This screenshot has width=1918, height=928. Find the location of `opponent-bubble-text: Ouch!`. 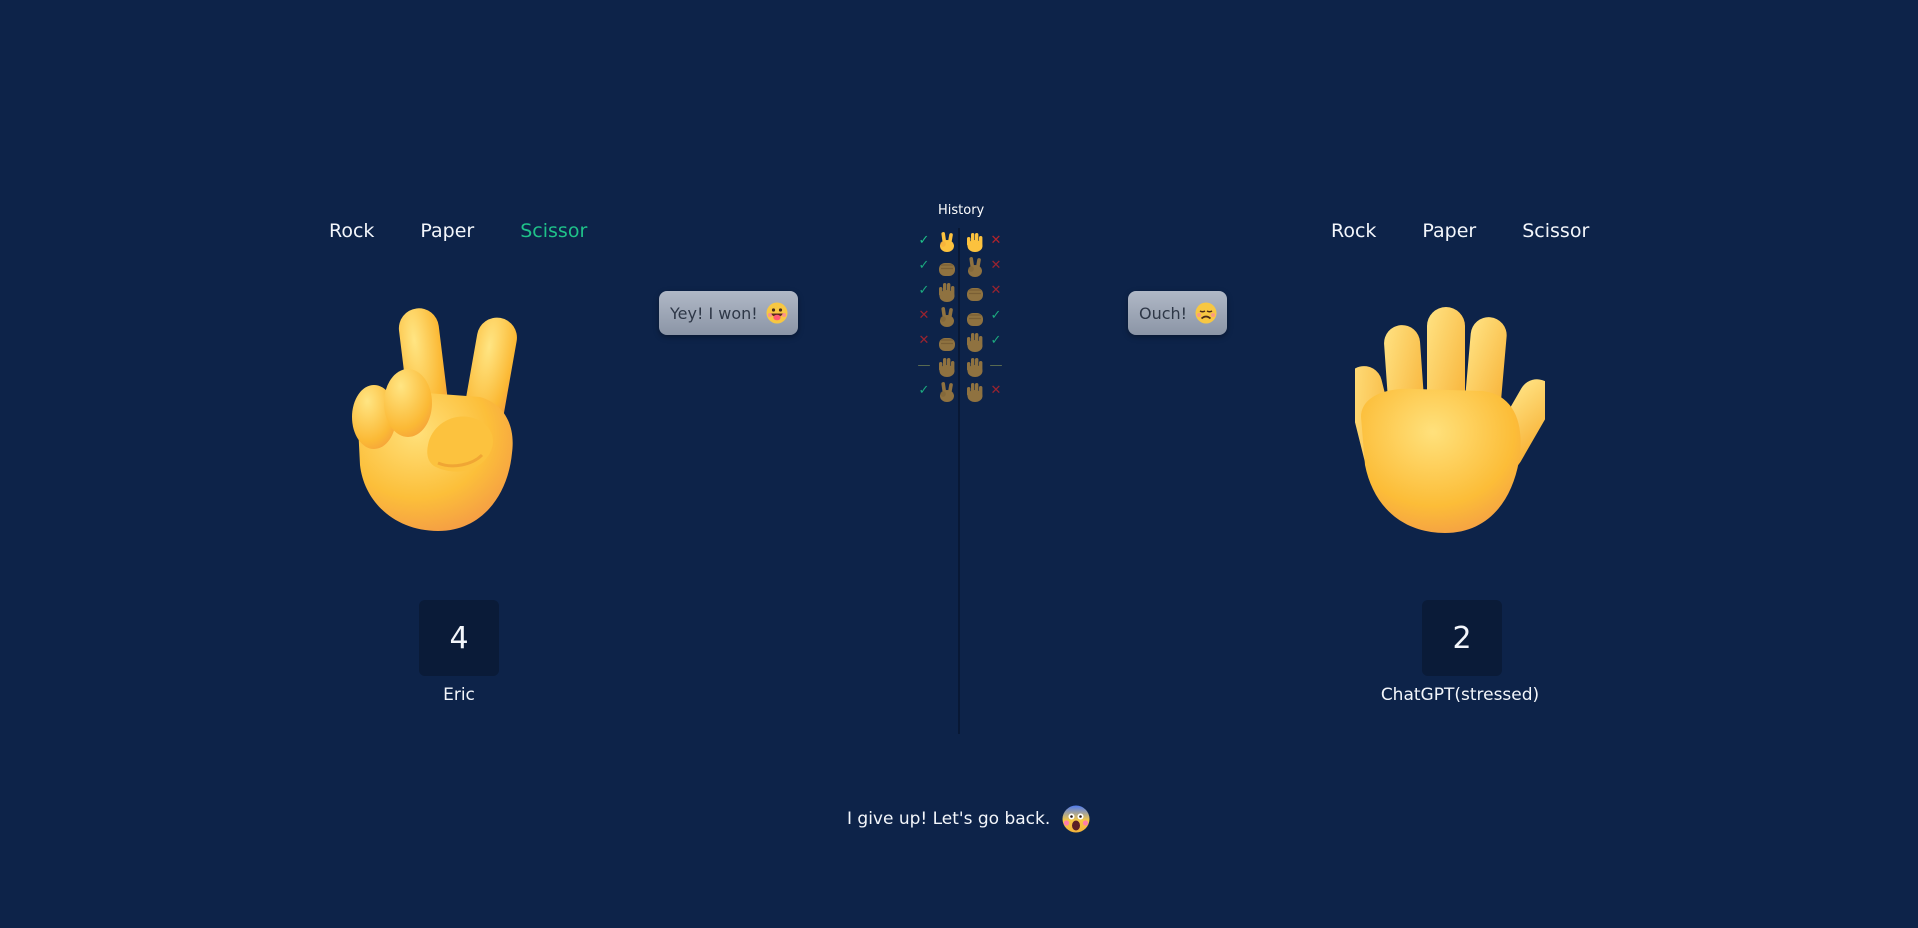

opponent-bubble-text: Ouch! is located at coordinates (1163, 313).